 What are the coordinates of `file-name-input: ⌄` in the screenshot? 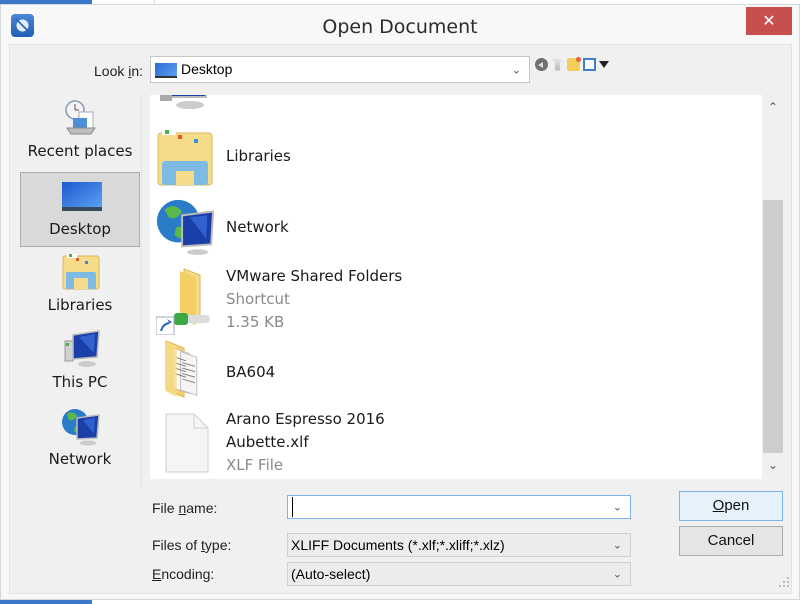 It's located at (459, 507).